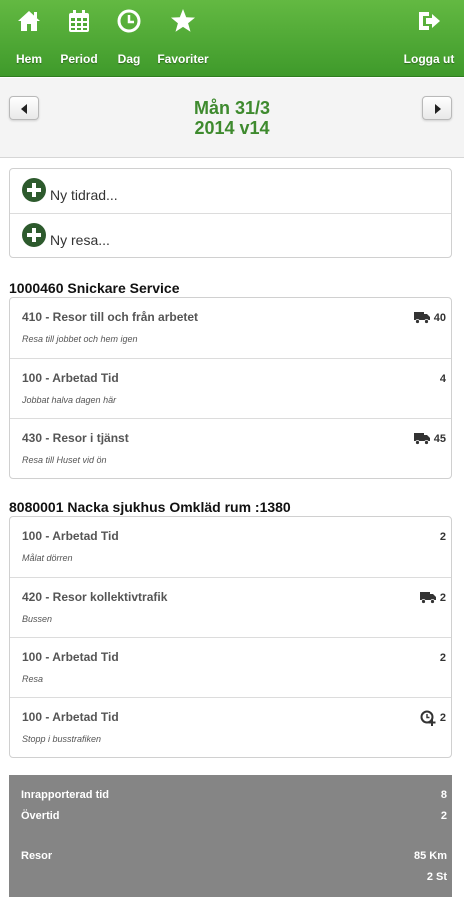  Describe the element at coordinates (183, 38) in the screenshot. I see `nav-favorites-button: Favoriter` at that location.